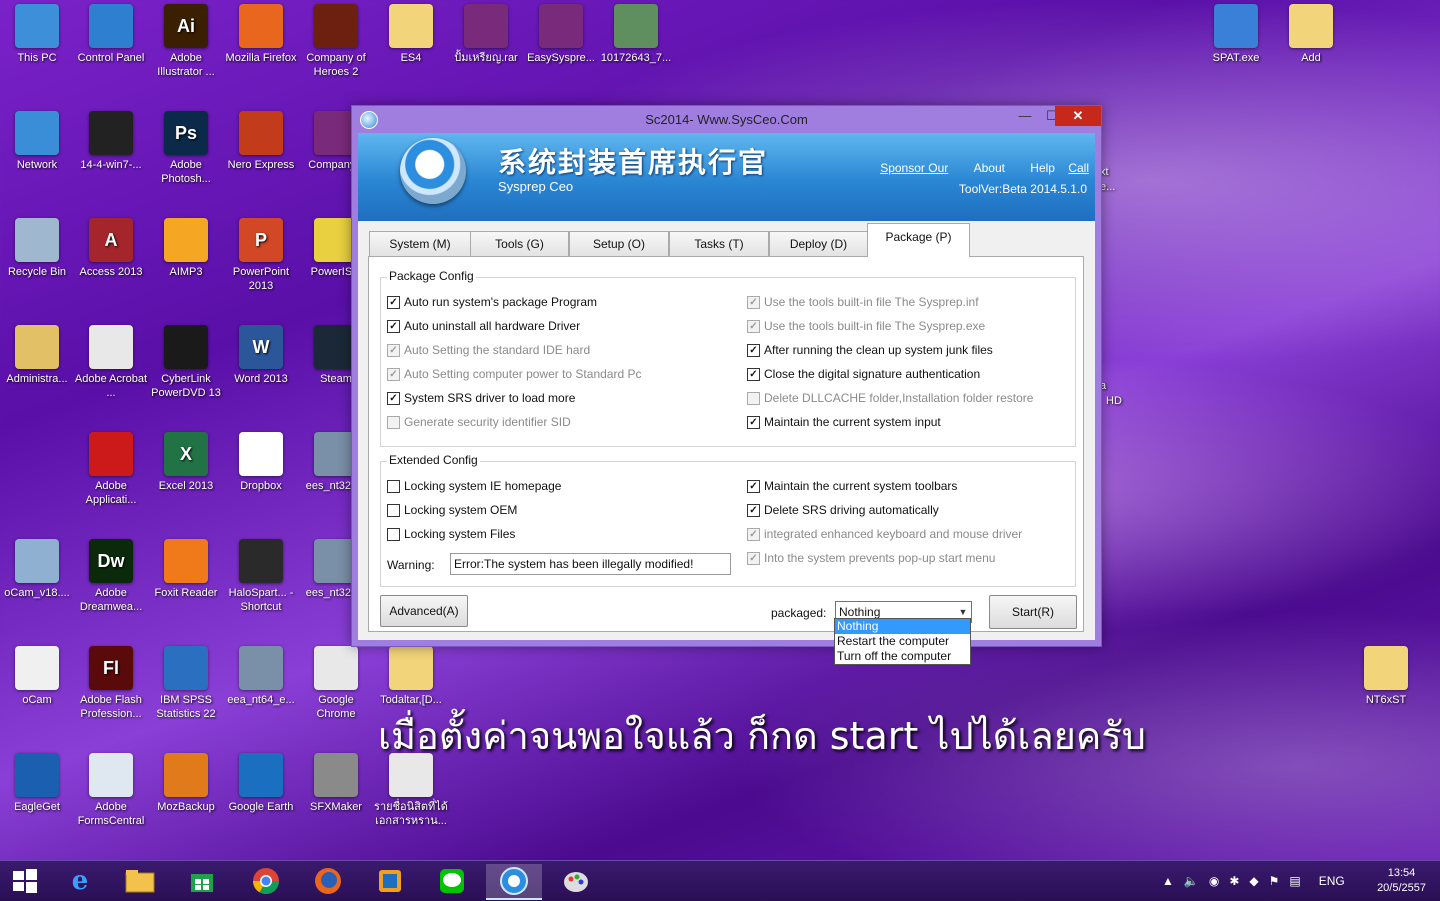 The image size is (1440, 901). What do you see at coordinates (1042, 168) in the screenshot?
I see `help-link: Help` at bounding box center [1042, 168].